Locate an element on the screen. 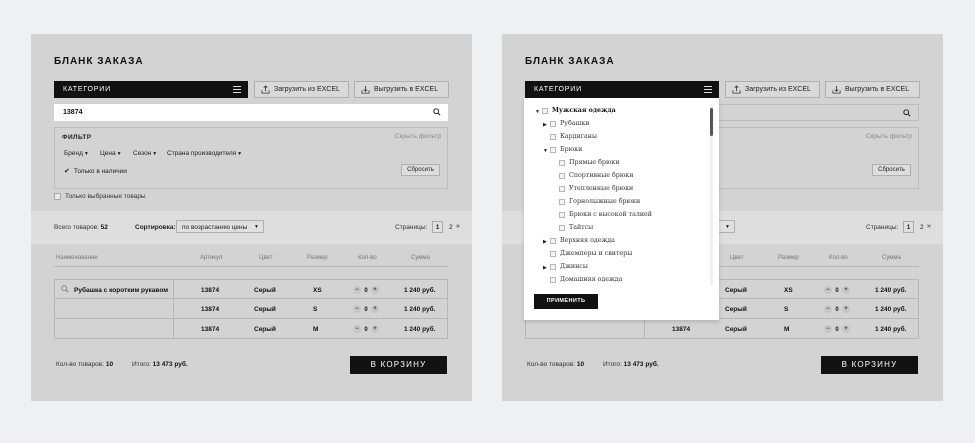 The image size is (975, 443). apply-button: ПРИМЕНИТЬ is located at coordinates (566, 301).